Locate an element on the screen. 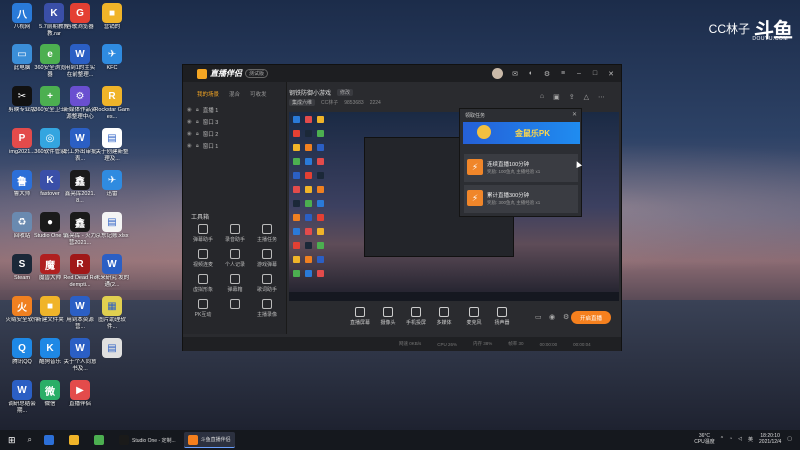  tool-button: 弹幕箱 is located at coordinates (235, 283).